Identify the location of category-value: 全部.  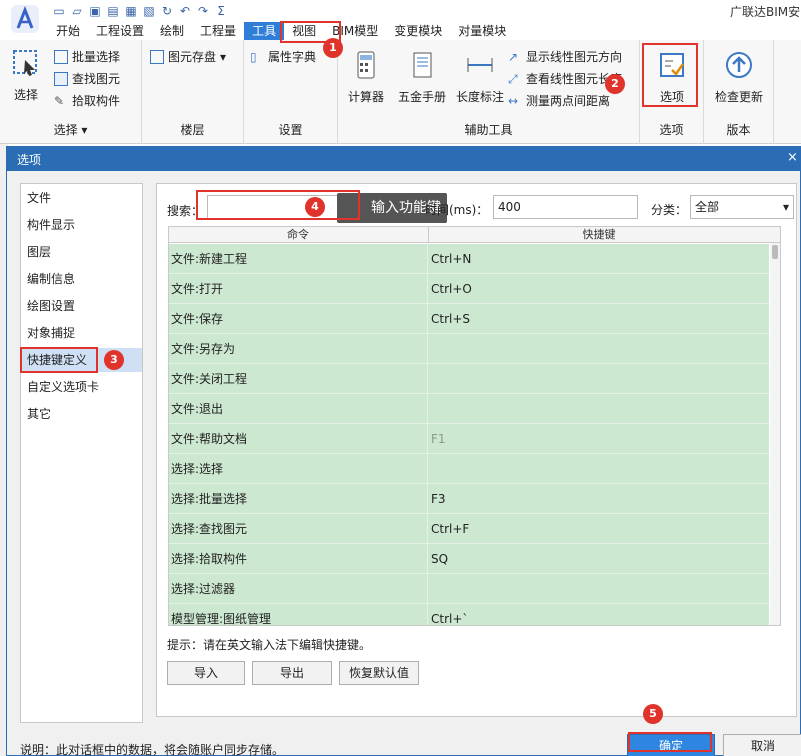
(707, 207).